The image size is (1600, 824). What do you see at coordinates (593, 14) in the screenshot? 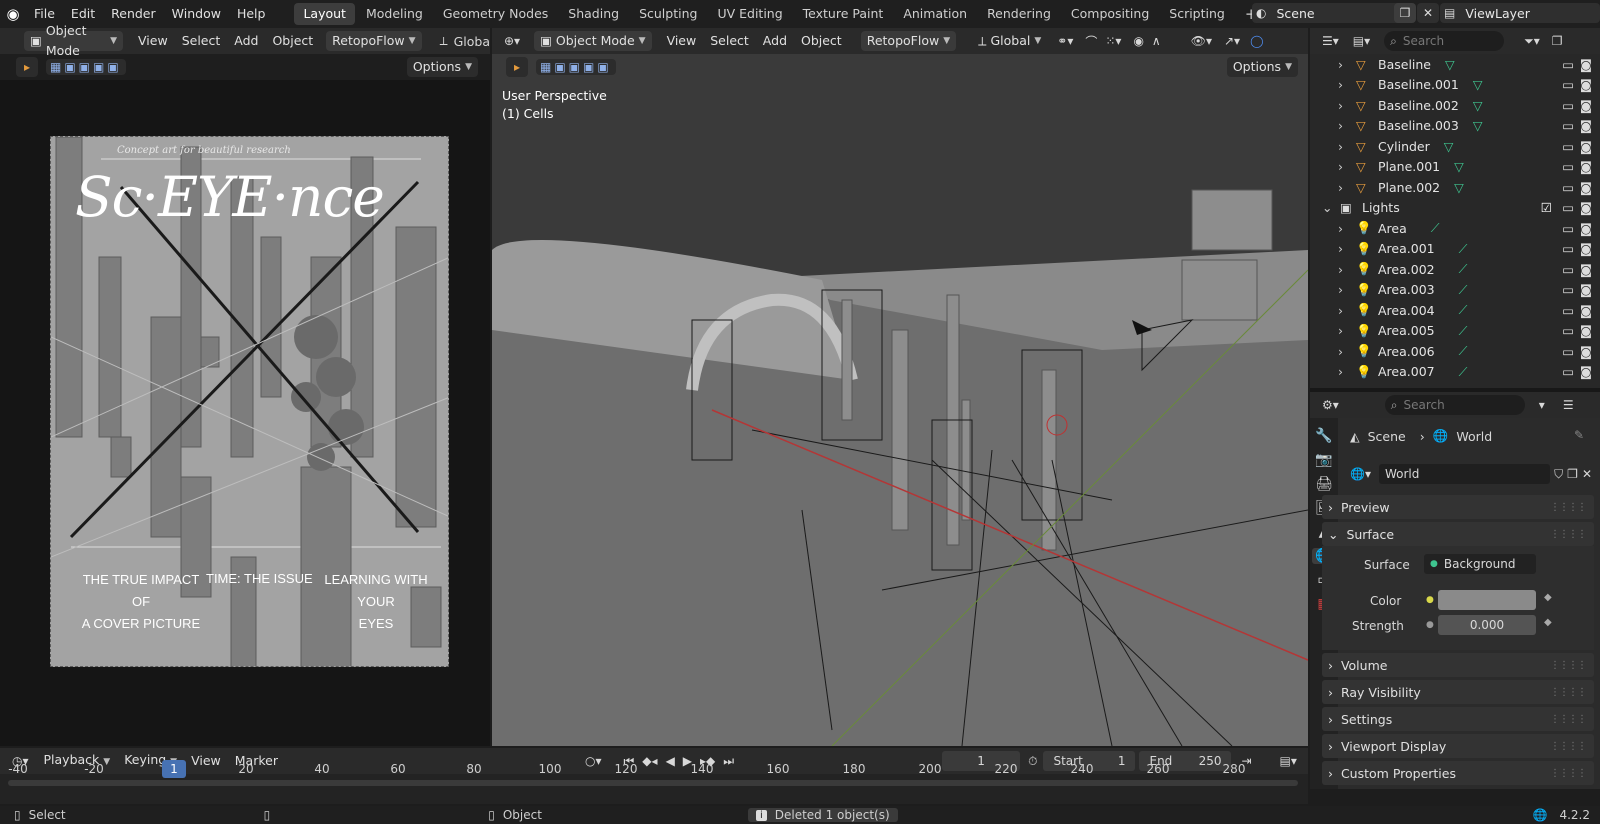
I see `tab-shading: Shading` at bounding box center [593, 14].